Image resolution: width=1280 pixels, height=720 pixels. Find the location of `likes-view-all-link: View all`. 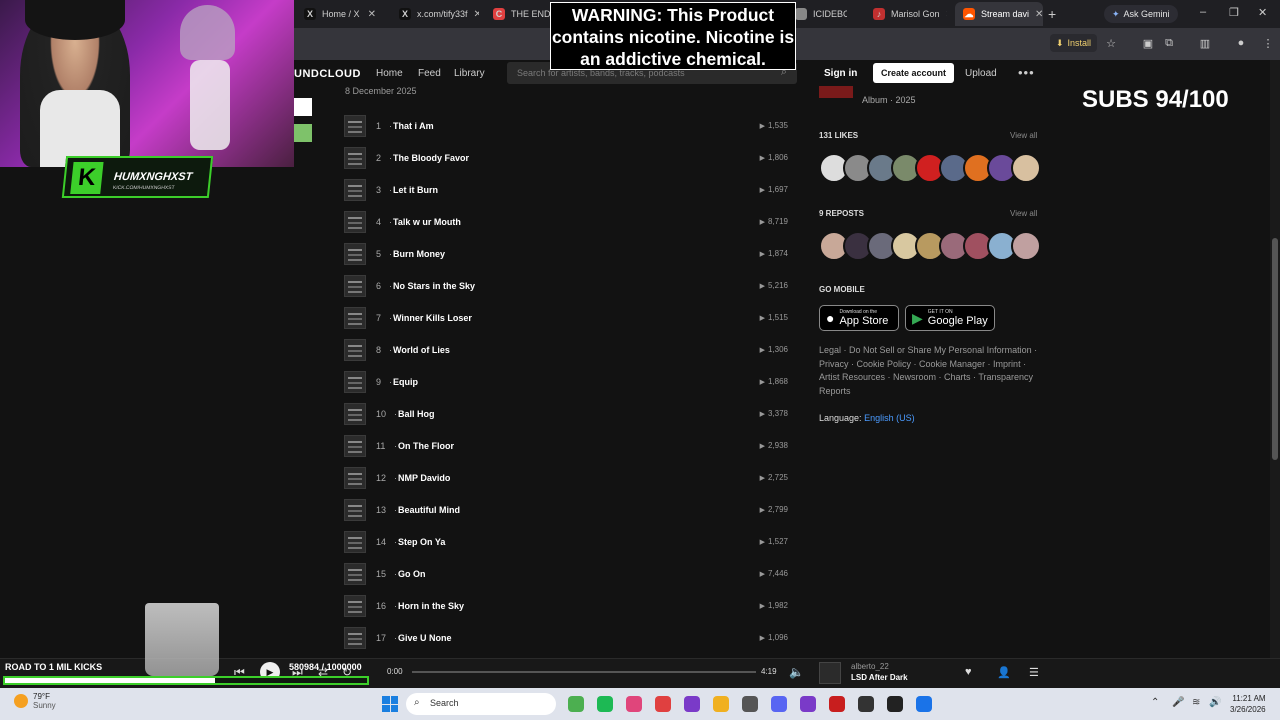

likes-view-all-link: View all is located at coordinates (1023, 135).